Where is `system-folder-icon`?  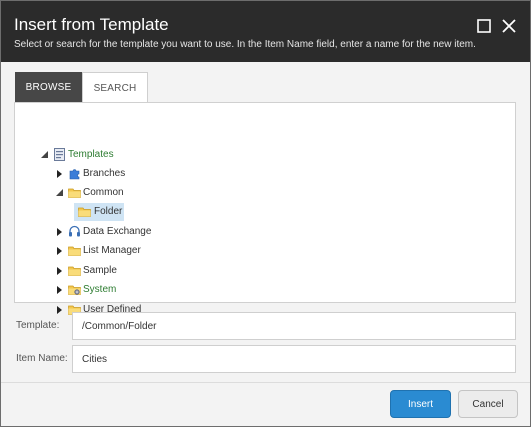
system-folder-icon is located at coordinates (74, 289).